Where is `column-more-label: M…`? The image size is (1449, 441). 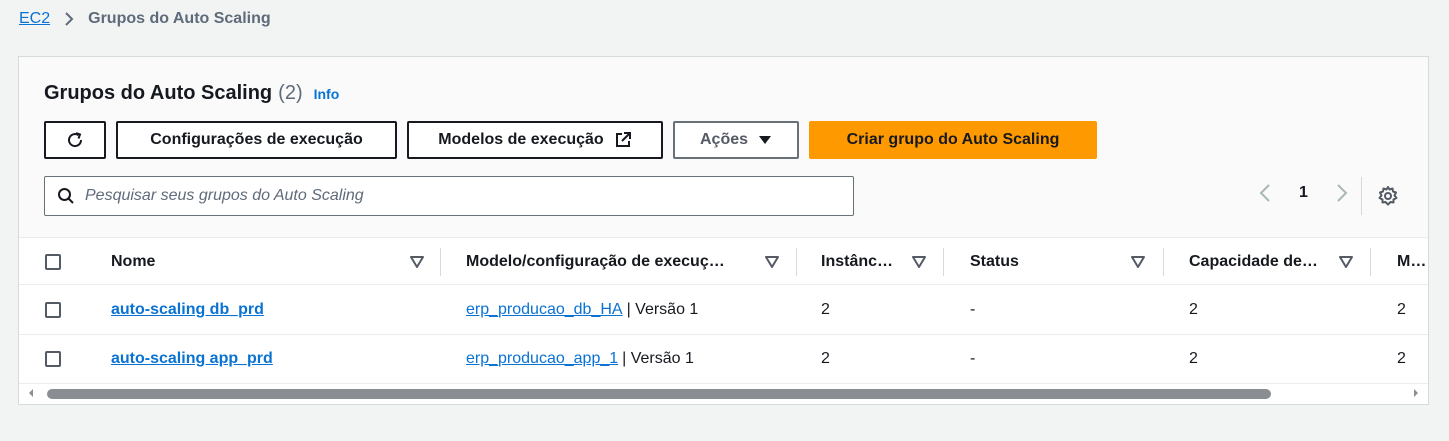
column-more-label: M… is located at coordinates (1412, 261).